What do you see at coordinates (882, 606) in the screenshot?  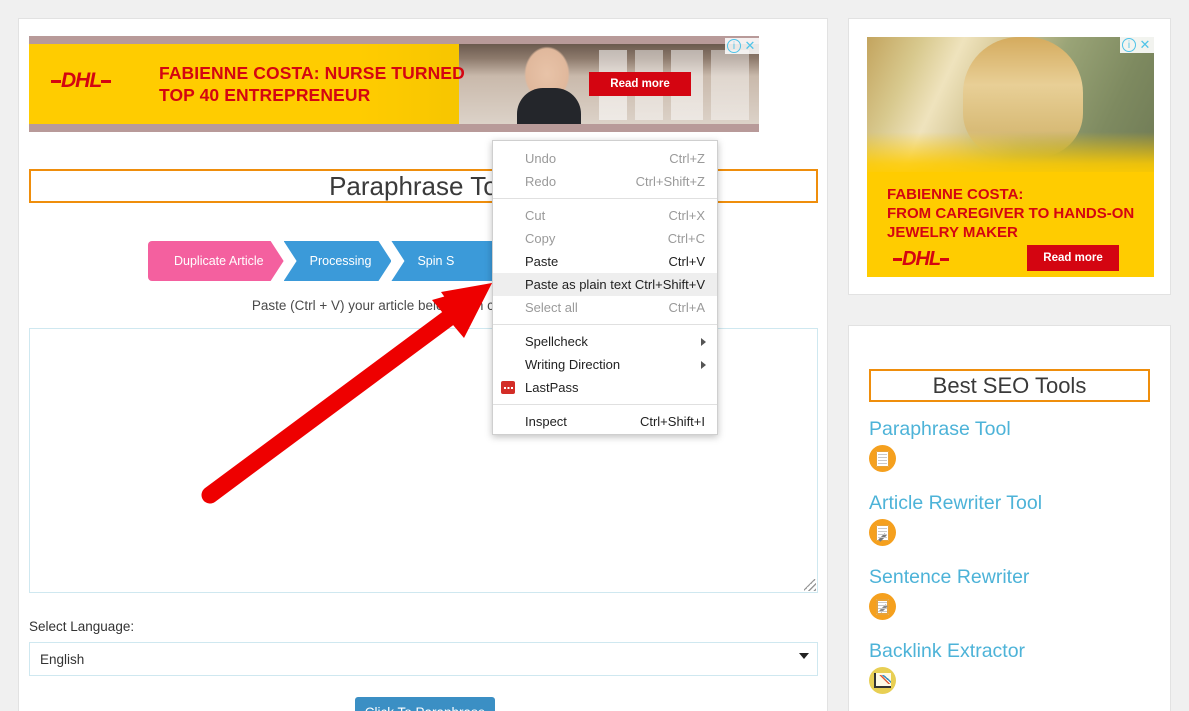 I see `pencil-note-icon` at bounding box center [882, 606].